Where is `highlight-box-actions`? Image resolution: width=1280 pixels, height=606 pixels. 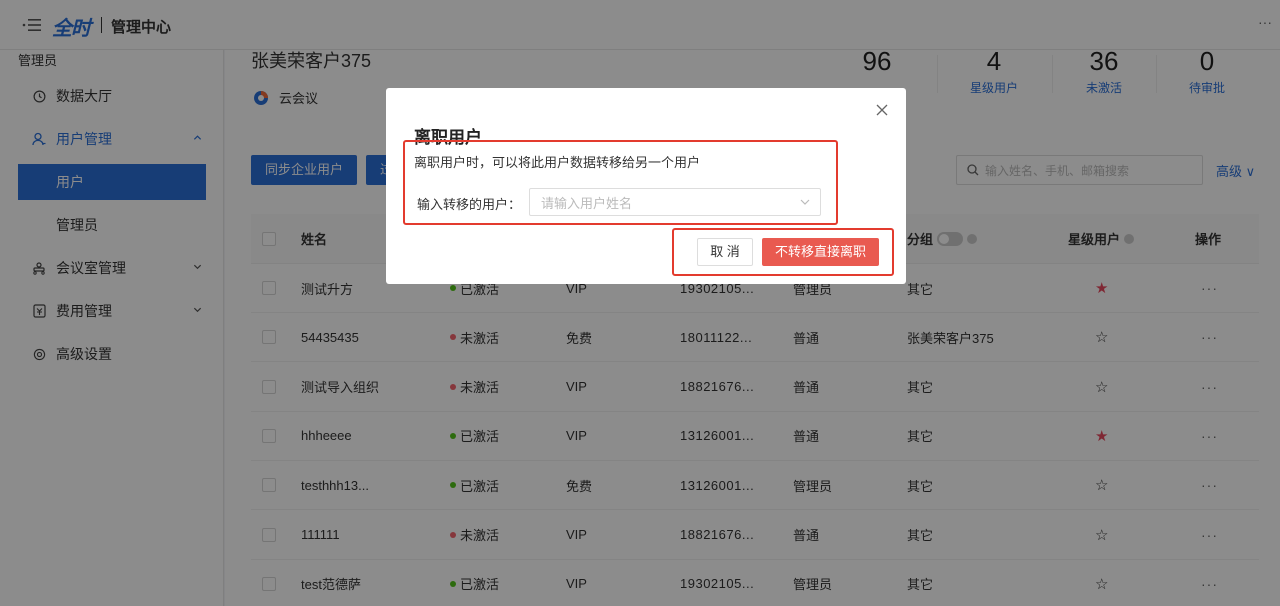 highlight-box-actions is located at coordinates (783, 252).